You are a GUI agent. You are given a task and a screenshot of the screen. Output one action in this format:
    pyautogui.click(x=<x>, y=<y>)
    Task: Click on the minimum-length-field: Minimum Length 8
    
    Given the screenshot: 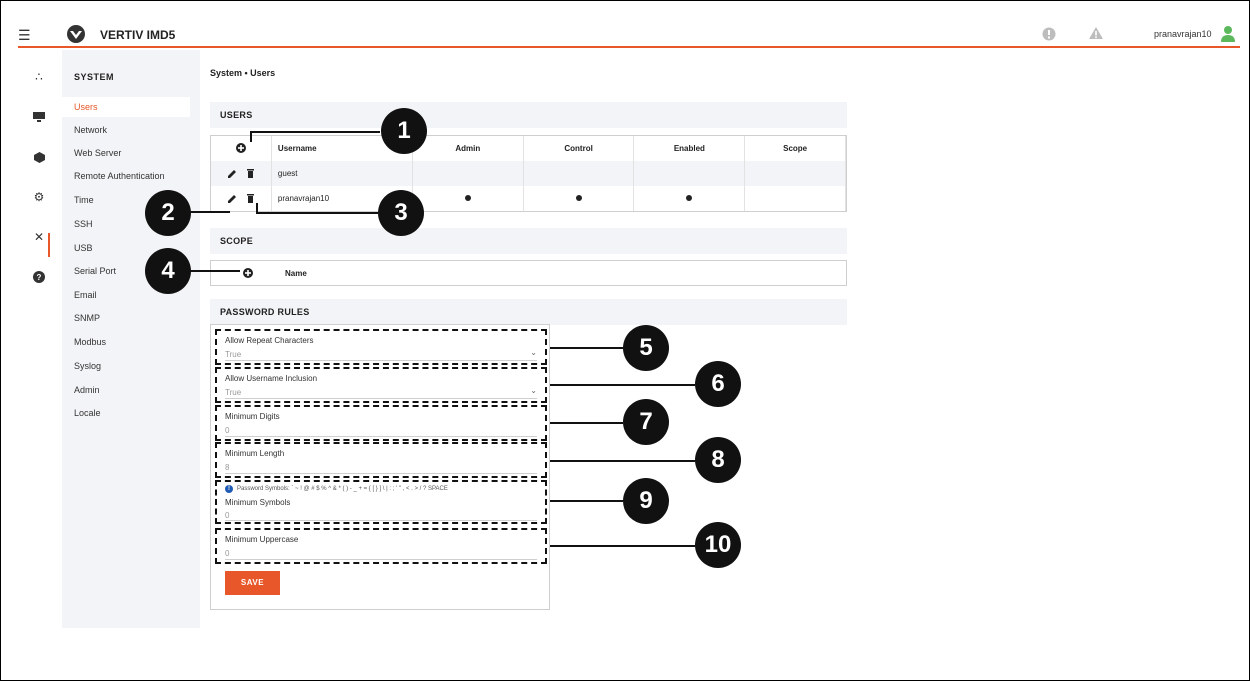 What is the action you would take?
    pyautogui.click(x=381, y=460)
    